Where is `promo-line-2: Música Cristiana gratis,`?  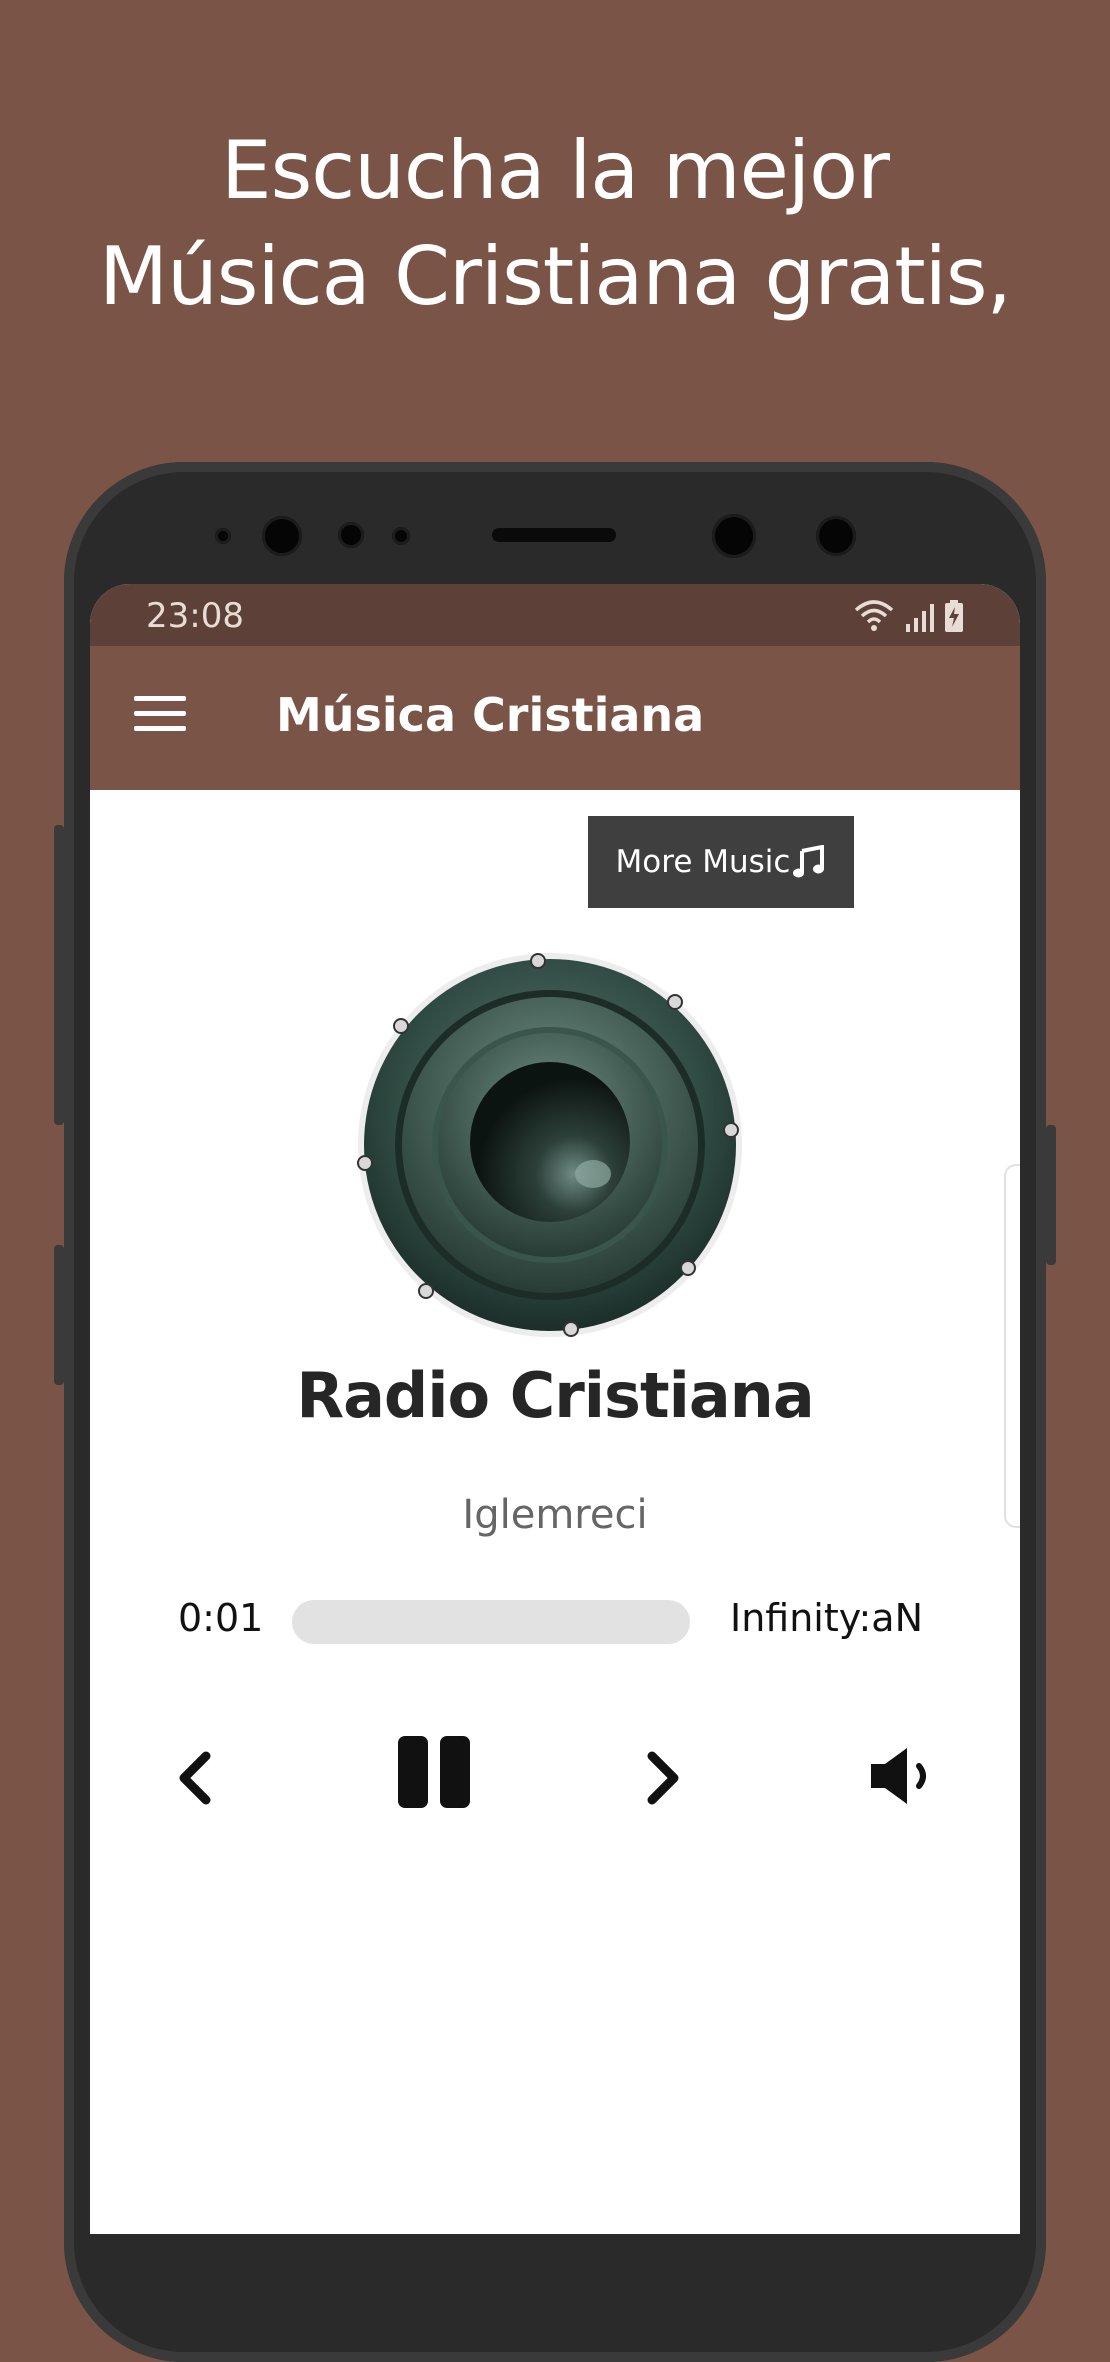 promo-line-2: Música Cristiana gratis, is located at coordinates (555, 276).